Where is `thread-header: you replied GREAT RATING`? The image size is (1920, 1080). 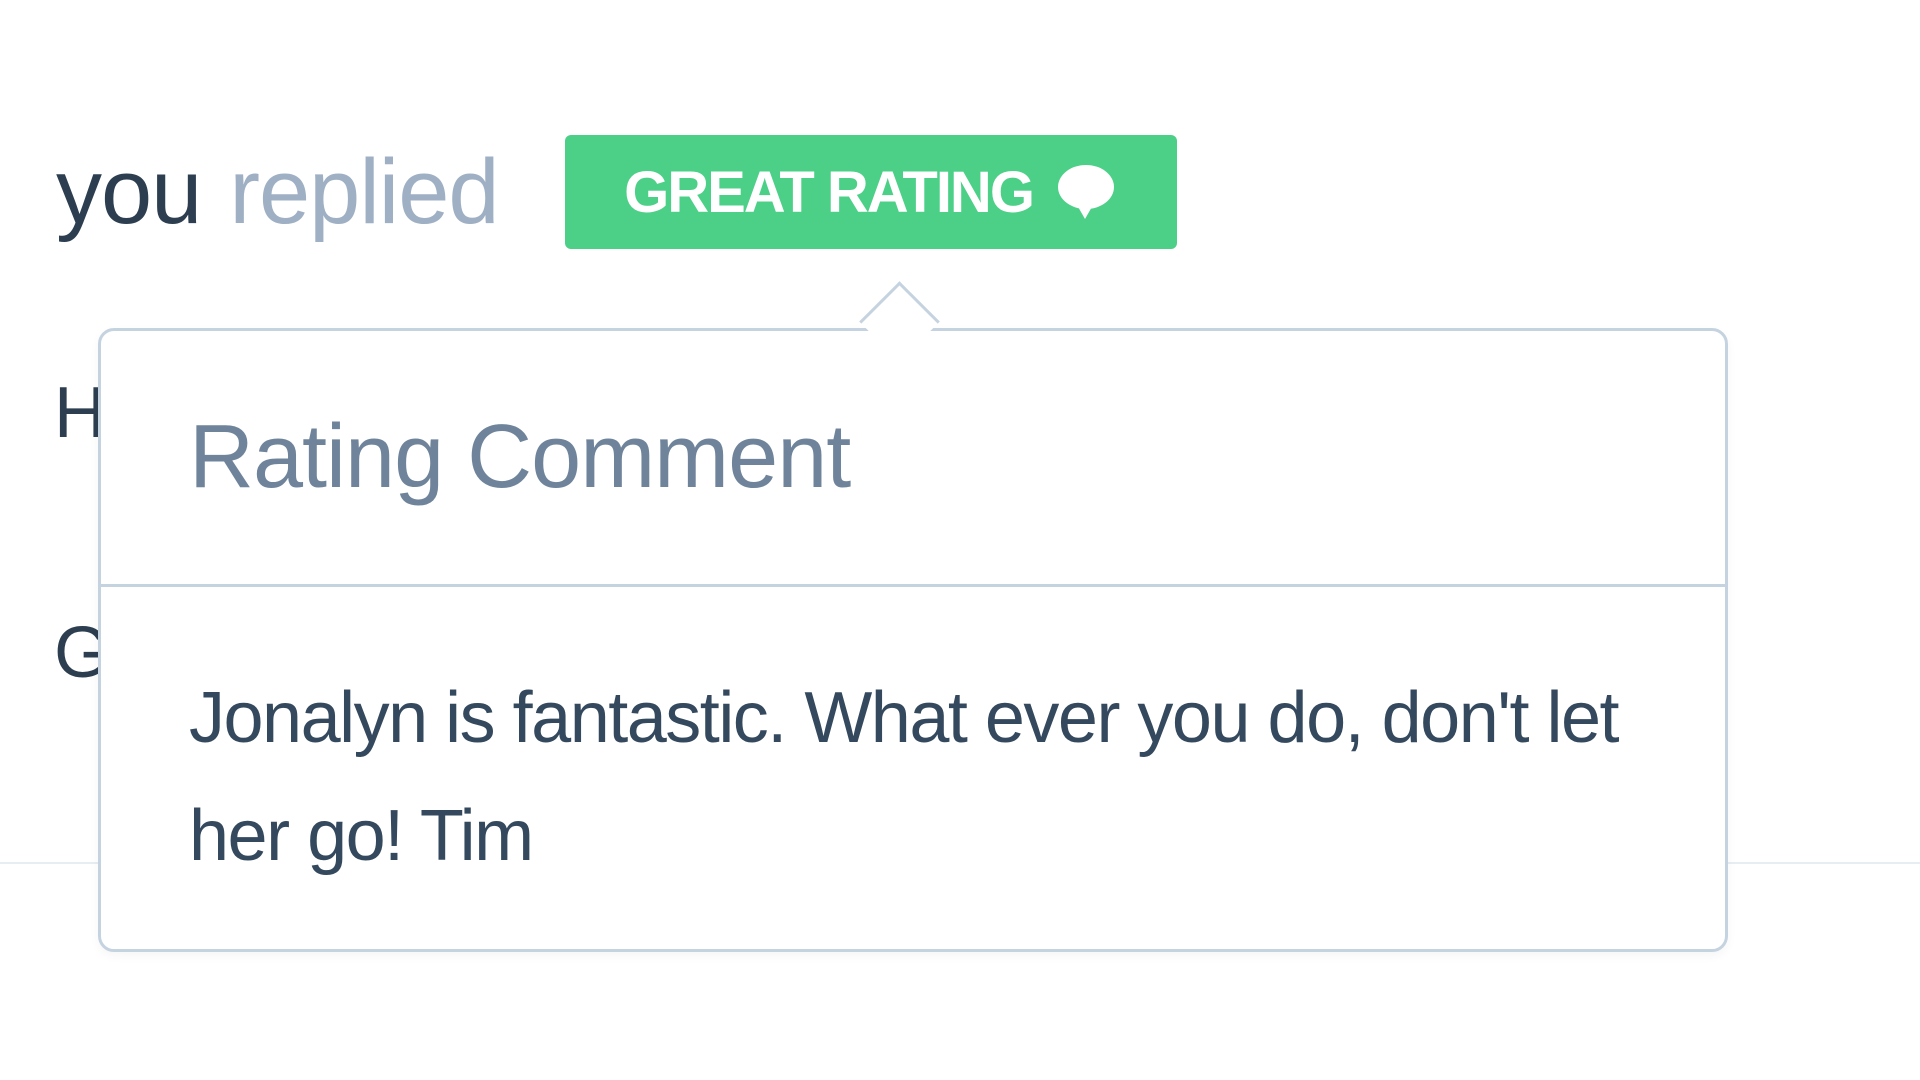
thread-header: you replied GREAT RATING is located at coordinates (616, 192).